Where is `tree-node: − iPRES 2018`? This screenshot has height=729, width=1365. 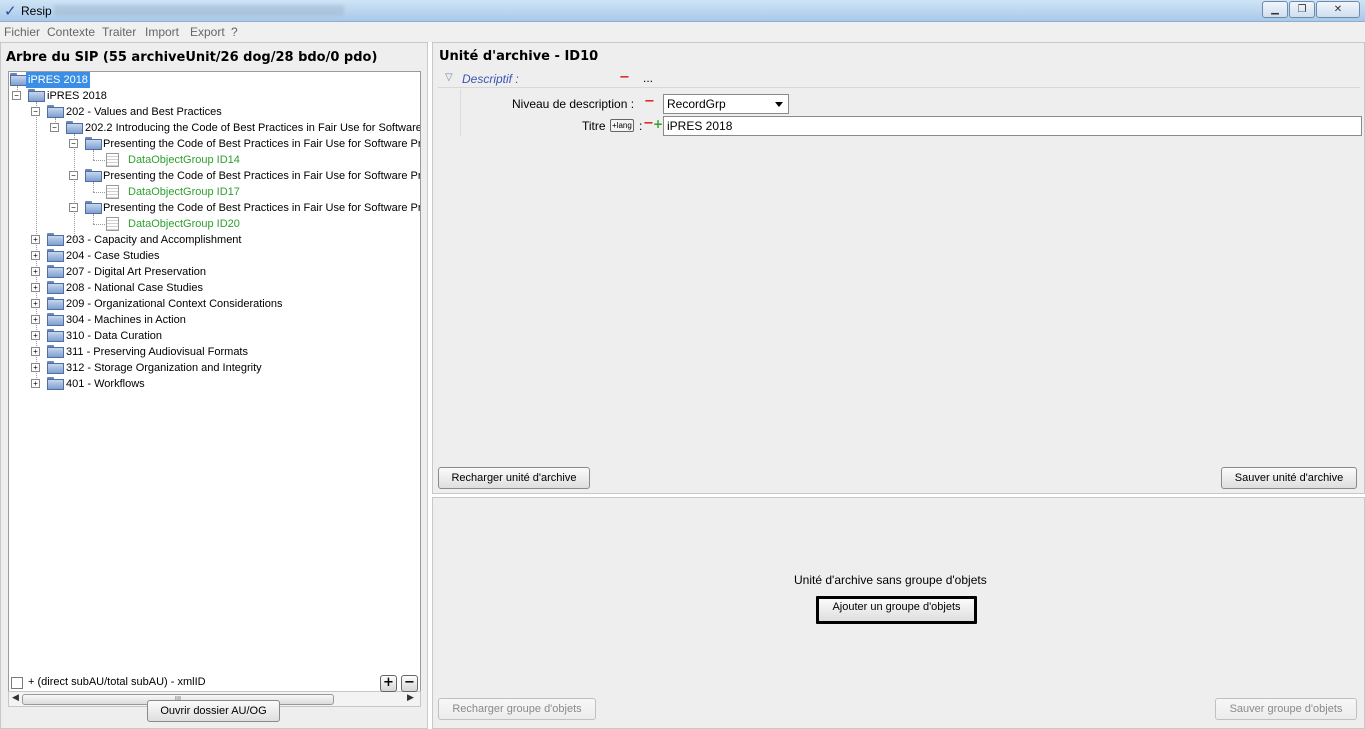 tree-node: − iPRES 2018 is located at coordinates (214, 96).